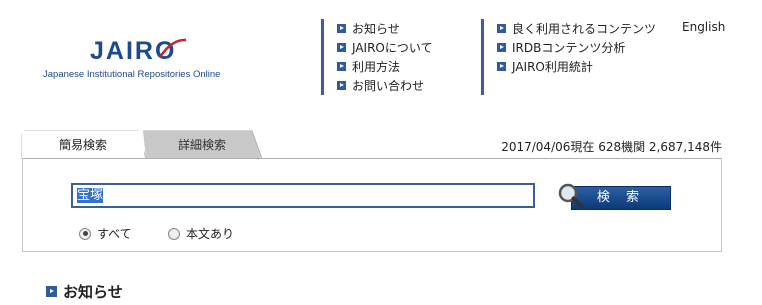 The height and width of the screenshot is (305, 762). Describe the element at coordinates (83, 145) in the screenshot. I see `tab-simple-search: 簡易検索` at that location.